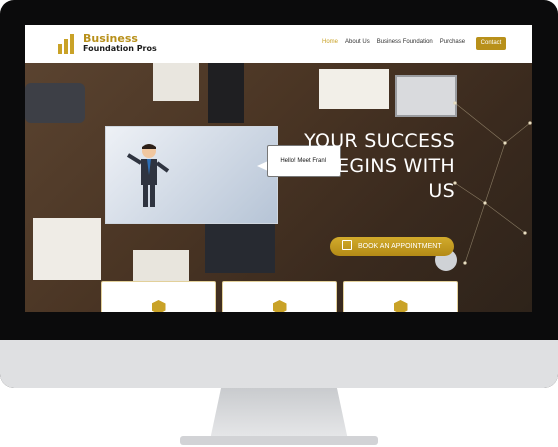  I want to click on logo-line1: Business, so click(110, 38).